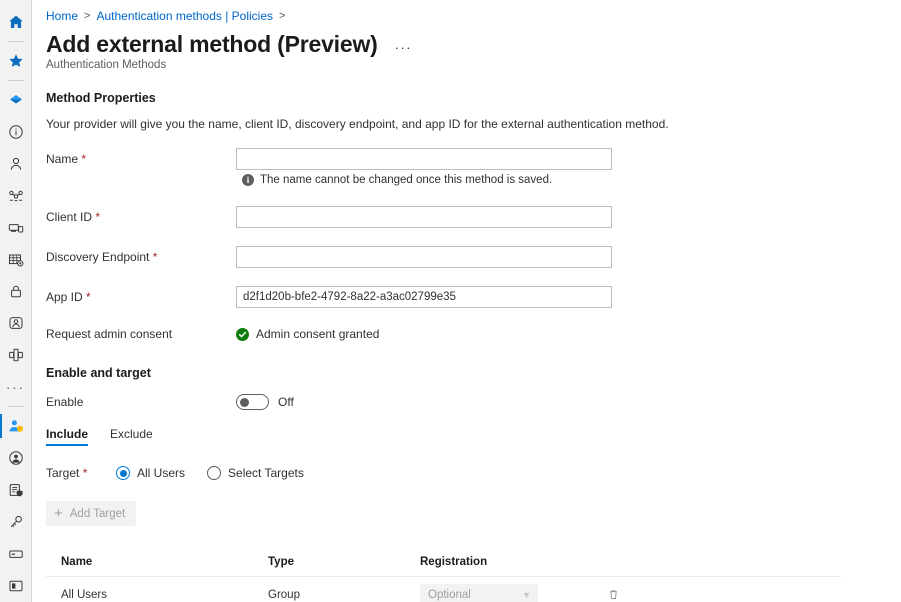 Image resolution: width=901 pixels, height=602 pixels. I want to click on sidebar-item-devices, so click(16, 228).